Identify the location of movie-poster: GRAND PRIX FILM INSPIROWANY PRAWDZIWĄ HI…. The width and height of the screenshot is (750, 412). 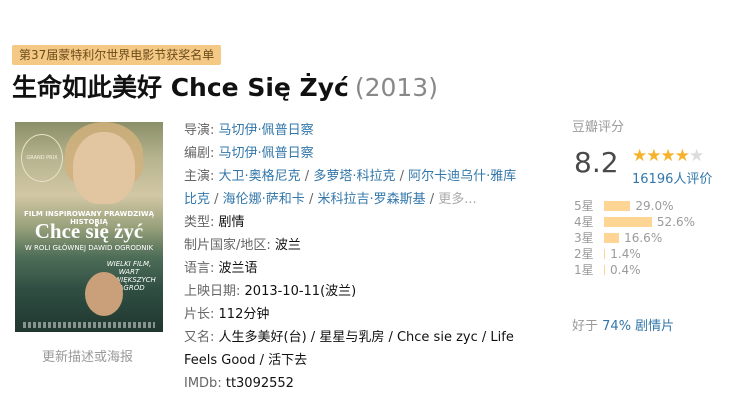
(89, 227).